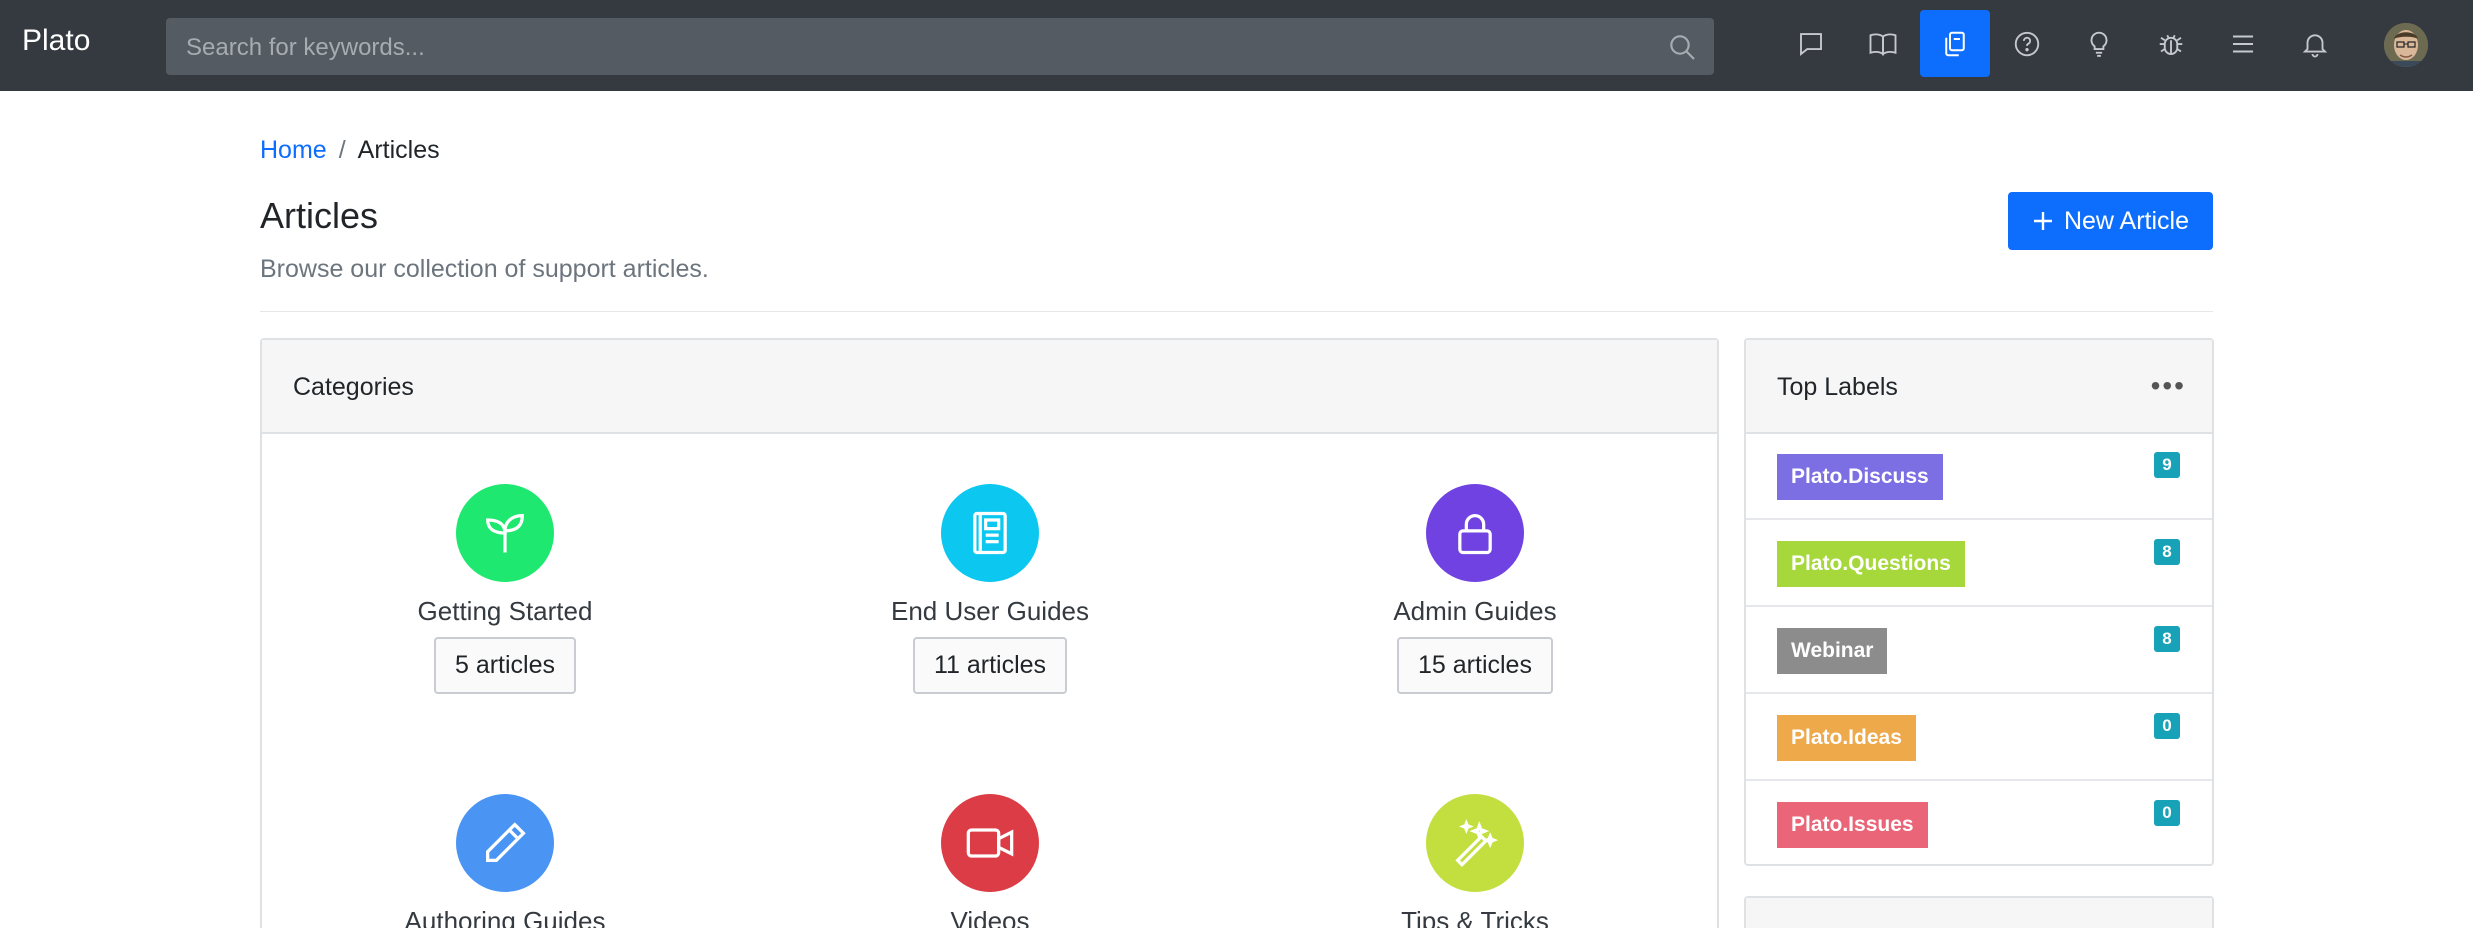  I want to click on book-icon, so click(990, 533).